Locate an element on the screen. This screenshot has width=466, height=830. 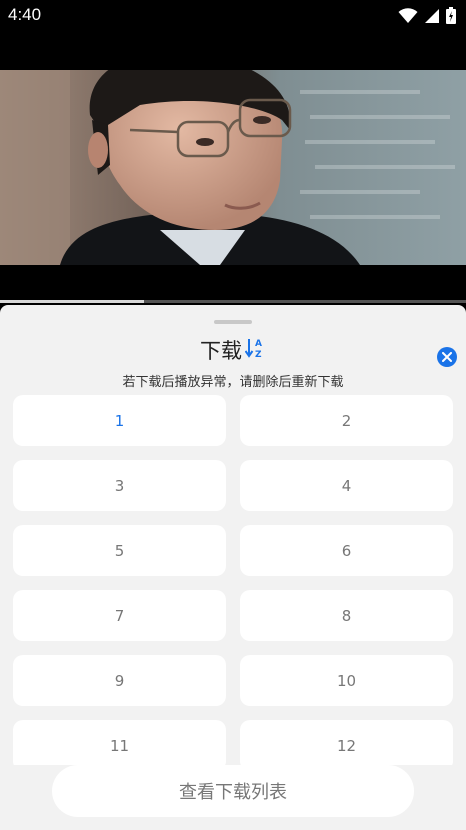
episode-button: 1 is located at coordinates (119, 420).